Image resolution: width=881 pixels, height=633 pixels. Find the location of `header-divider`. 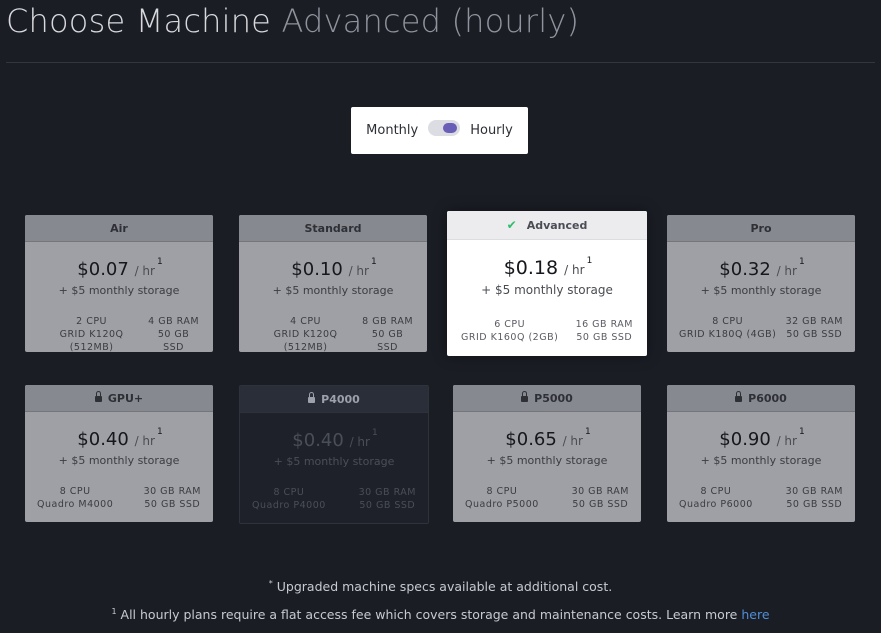

header-divider is located at coordinates (440, 62).